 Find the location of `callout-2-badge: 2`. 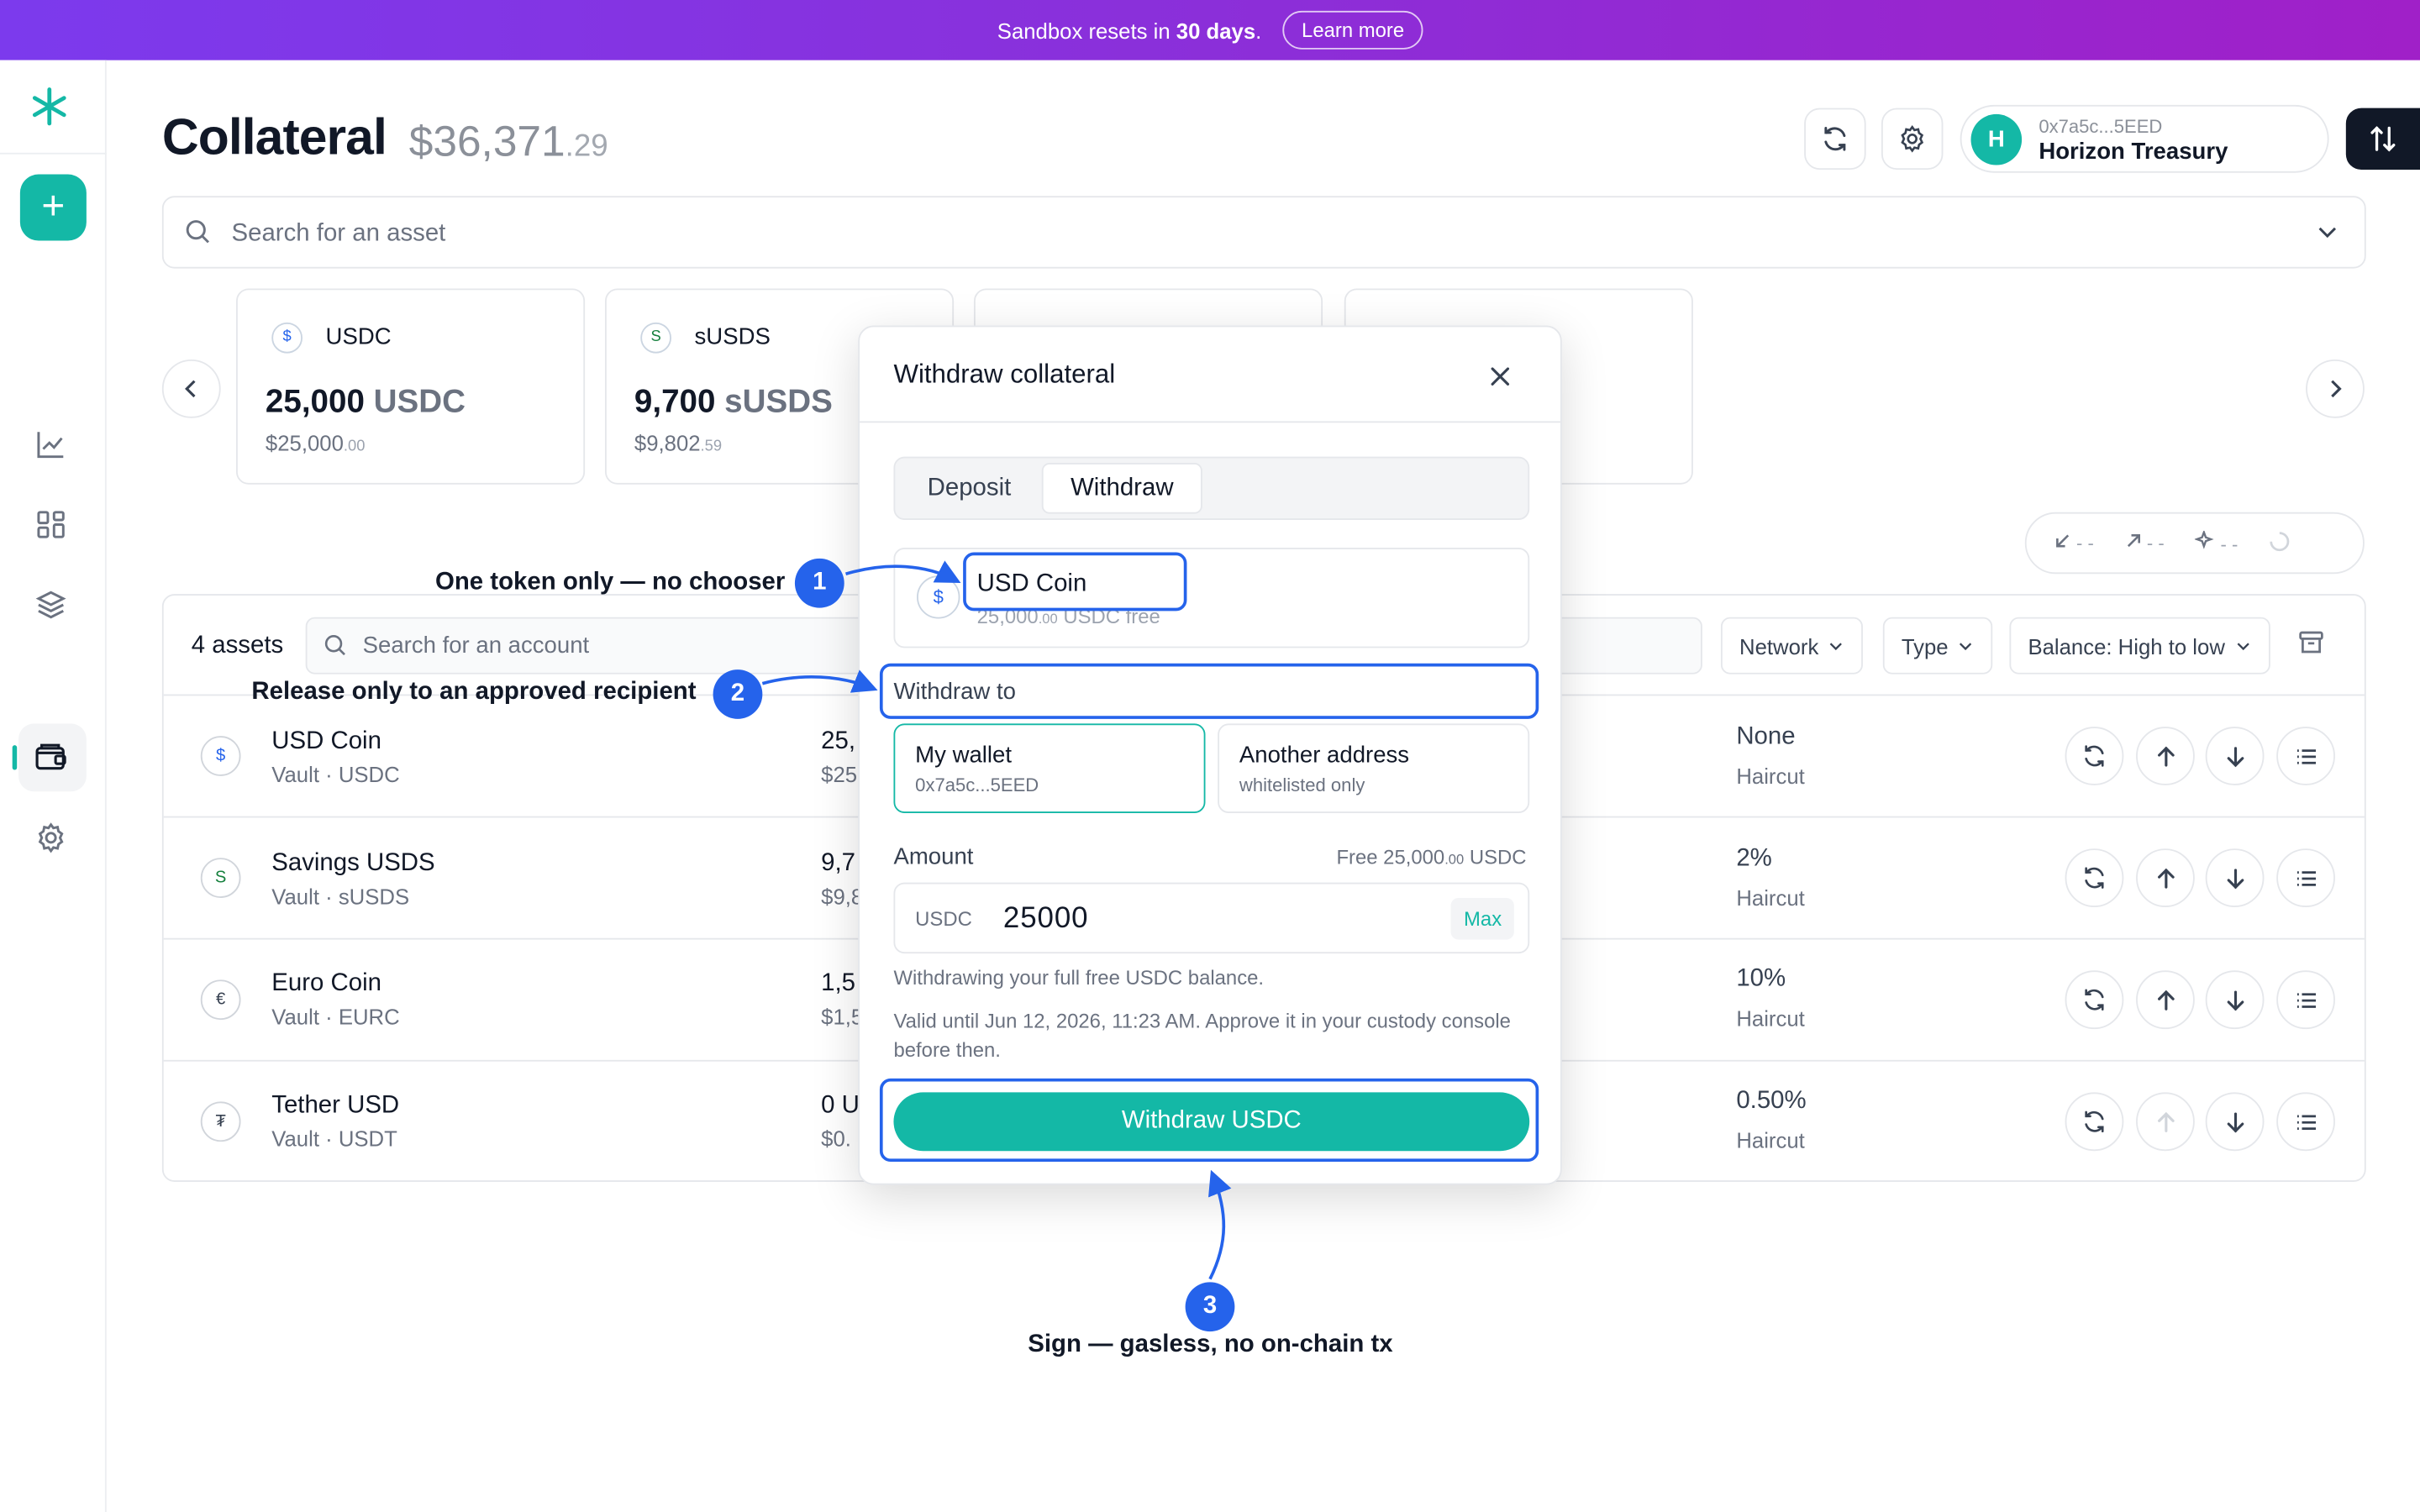

callout-2-badge: 2 is located at coordinates (738, 694).